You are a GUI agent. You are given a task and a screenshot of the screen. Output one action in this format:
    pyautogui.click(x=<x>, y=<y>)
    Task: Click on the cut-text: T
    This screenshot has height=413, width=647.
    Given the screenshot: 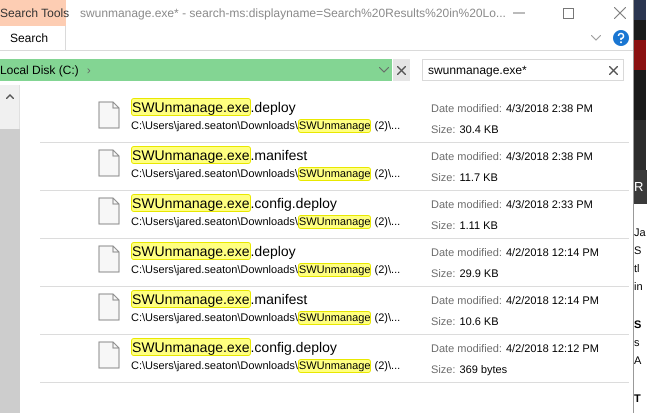 What is the action you would take?
    pyautogui.click(x=638, y=399)
    